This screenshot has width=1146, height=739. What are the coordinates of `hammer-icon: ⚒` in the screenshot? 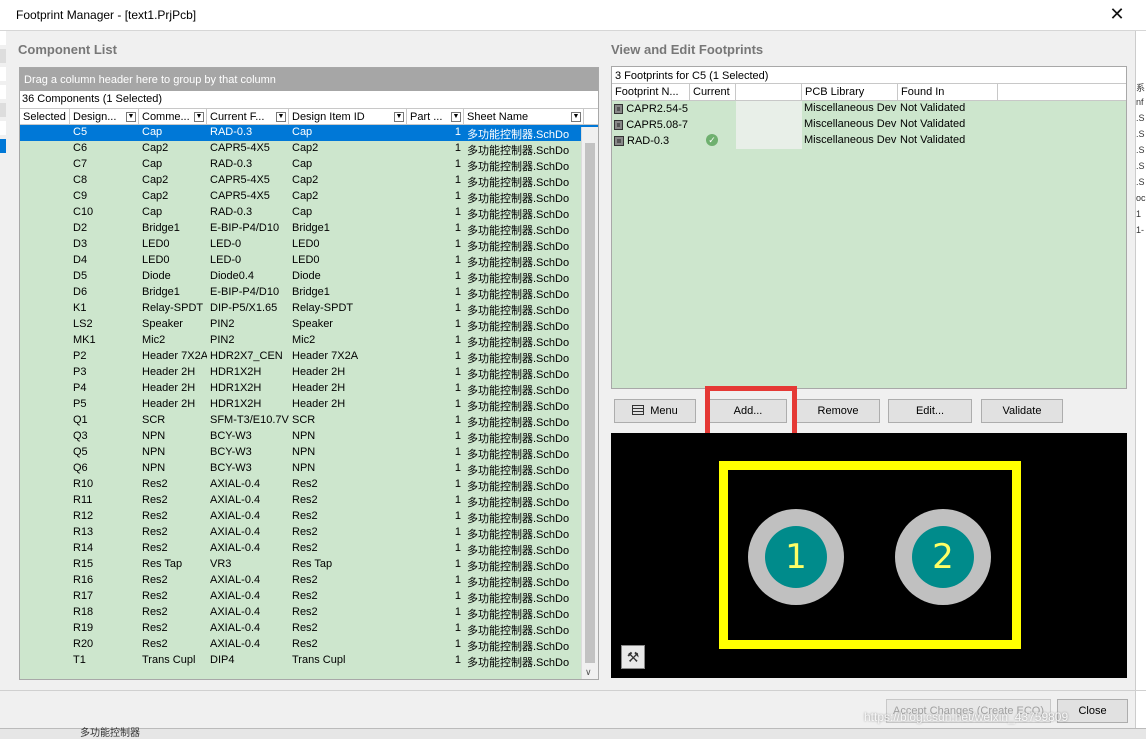 It's located at (633, 657).